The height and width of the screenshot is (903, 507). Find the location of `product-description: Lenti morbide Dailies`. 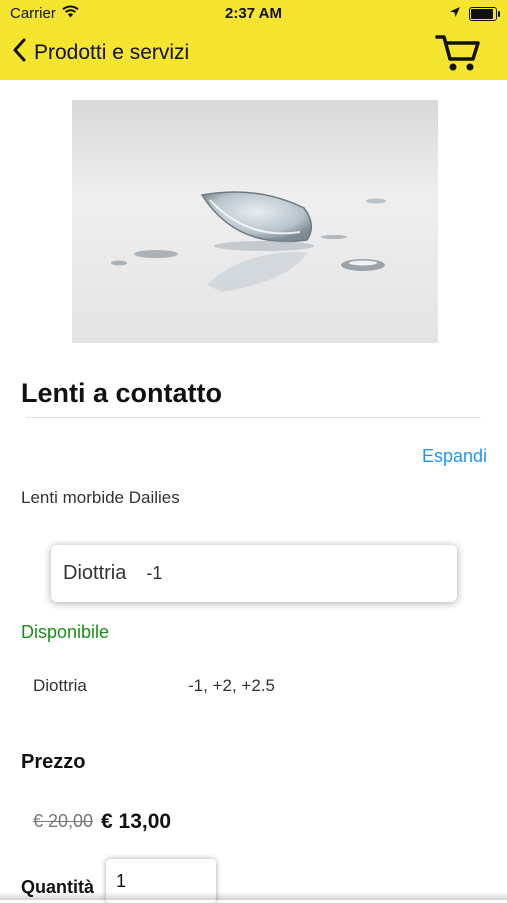

product-description: Lenti morbide Dailies is located at coordinates (100, 497).